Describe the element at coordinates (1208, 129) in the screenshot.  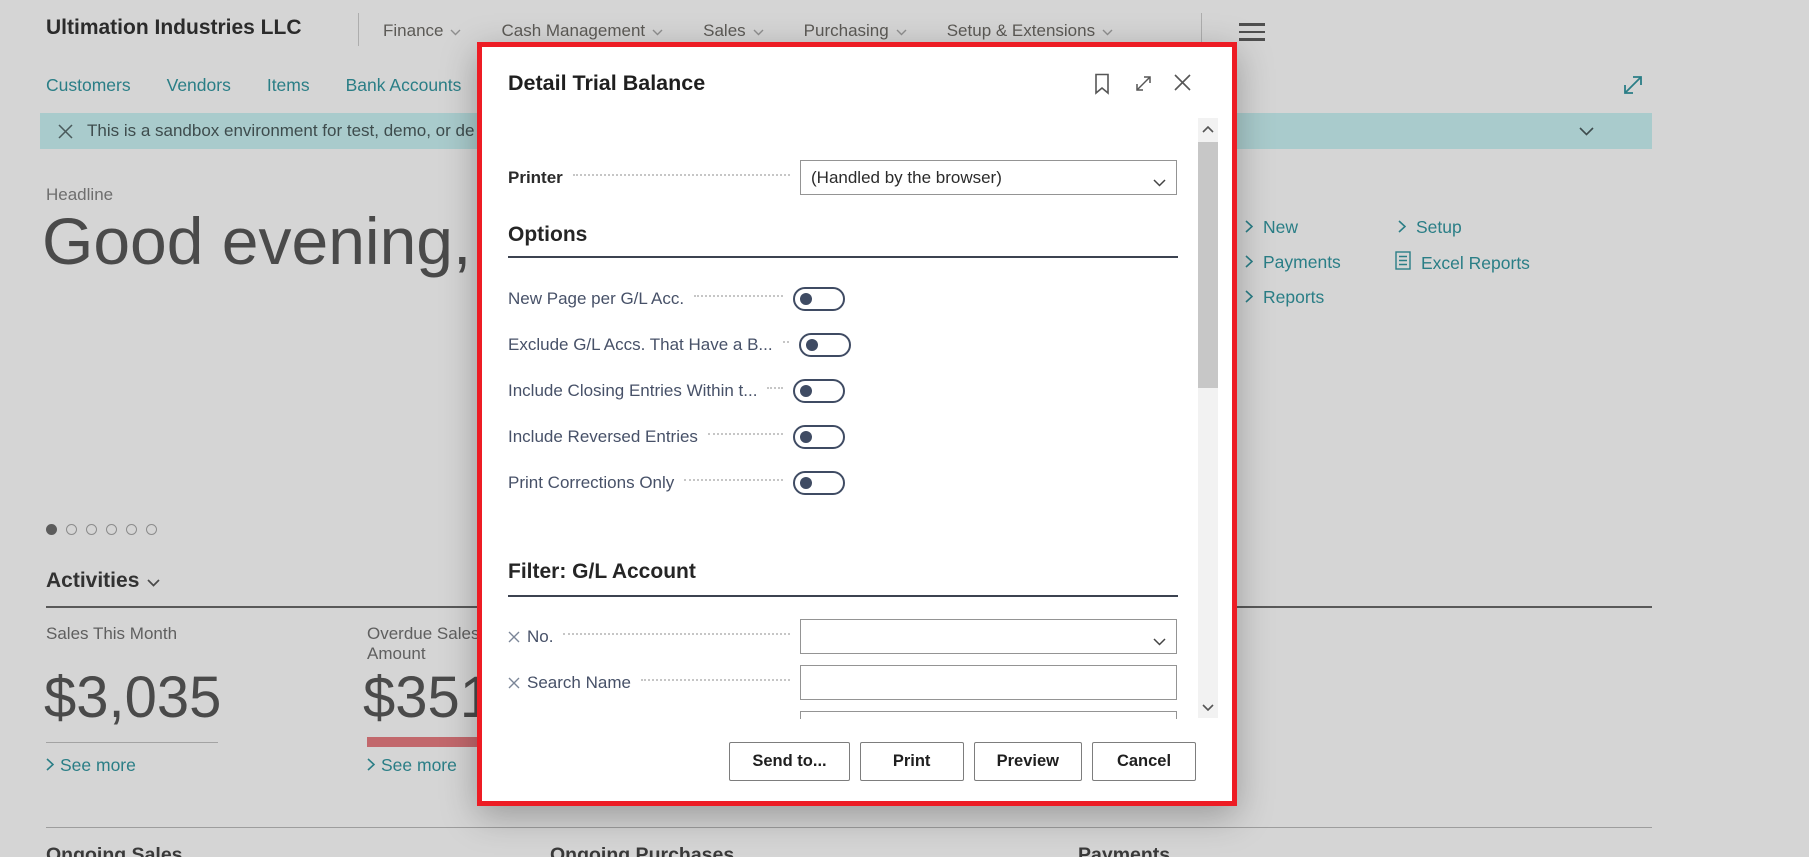
I see `scroll-up-icon` at that location.